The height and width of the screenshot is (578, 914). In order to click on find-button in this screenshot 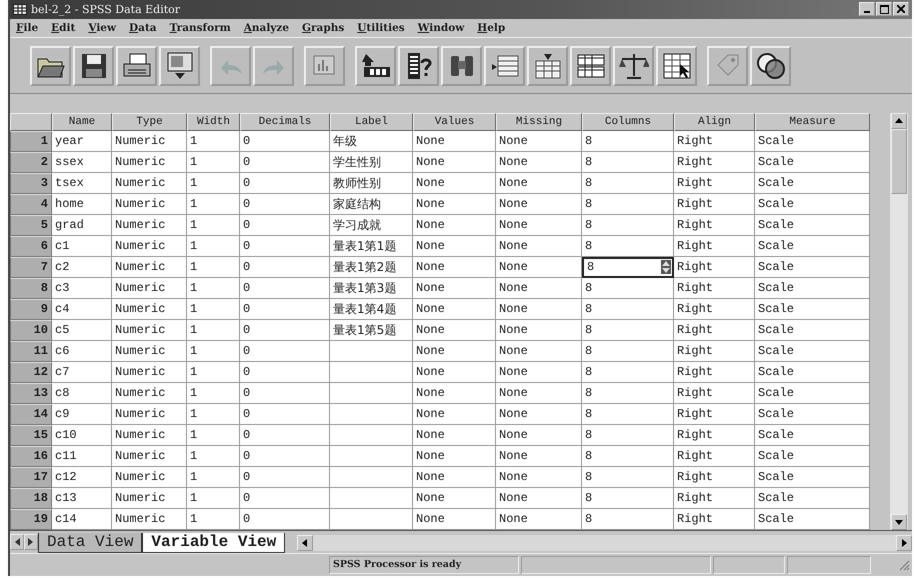, I will do `click(461, 66)`.